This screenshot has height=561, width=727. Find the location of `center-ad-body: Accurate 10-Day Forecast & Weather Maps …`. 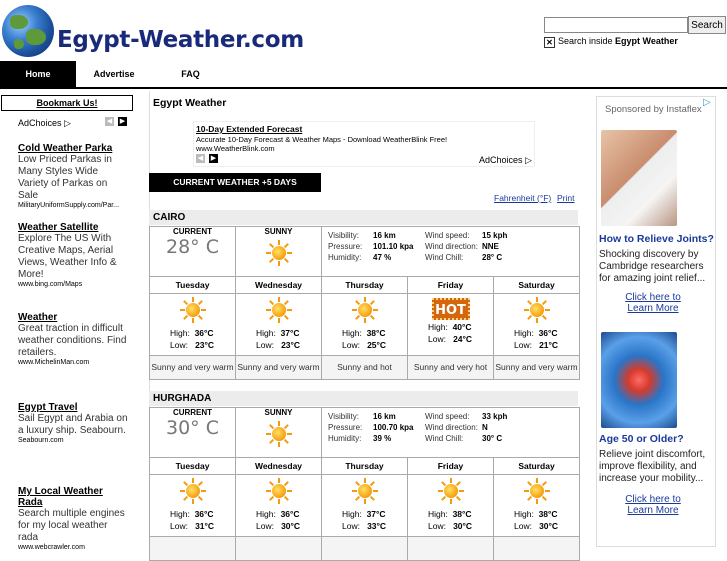

center-ad-body: Accurate 10-Day Forecast & Weather Maps … is located at coordinates (322, 139).